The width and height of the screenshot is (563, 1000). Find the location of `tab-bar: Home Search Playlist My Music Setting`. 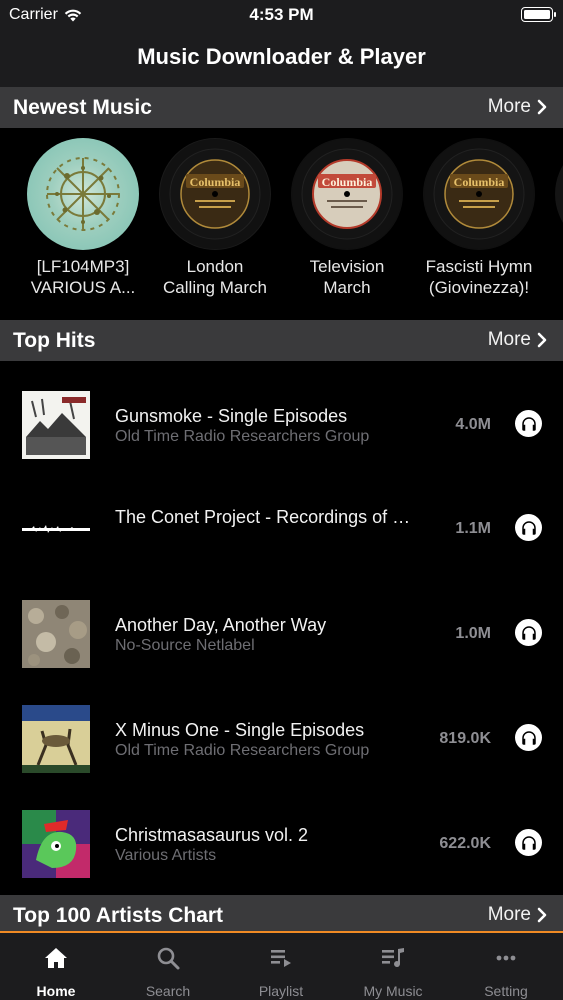

tab-bar: Home Search Playlist My Music Setting is located at coordinates (281, 965).